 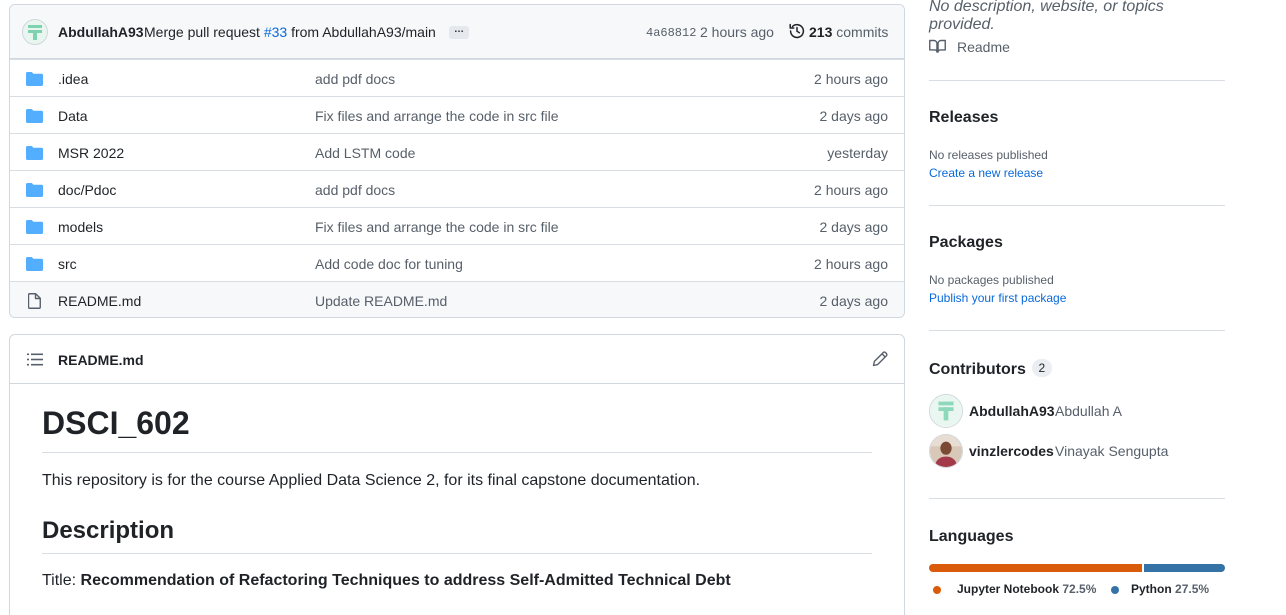 I want to click on book-icon, so click(x=937, y=46).